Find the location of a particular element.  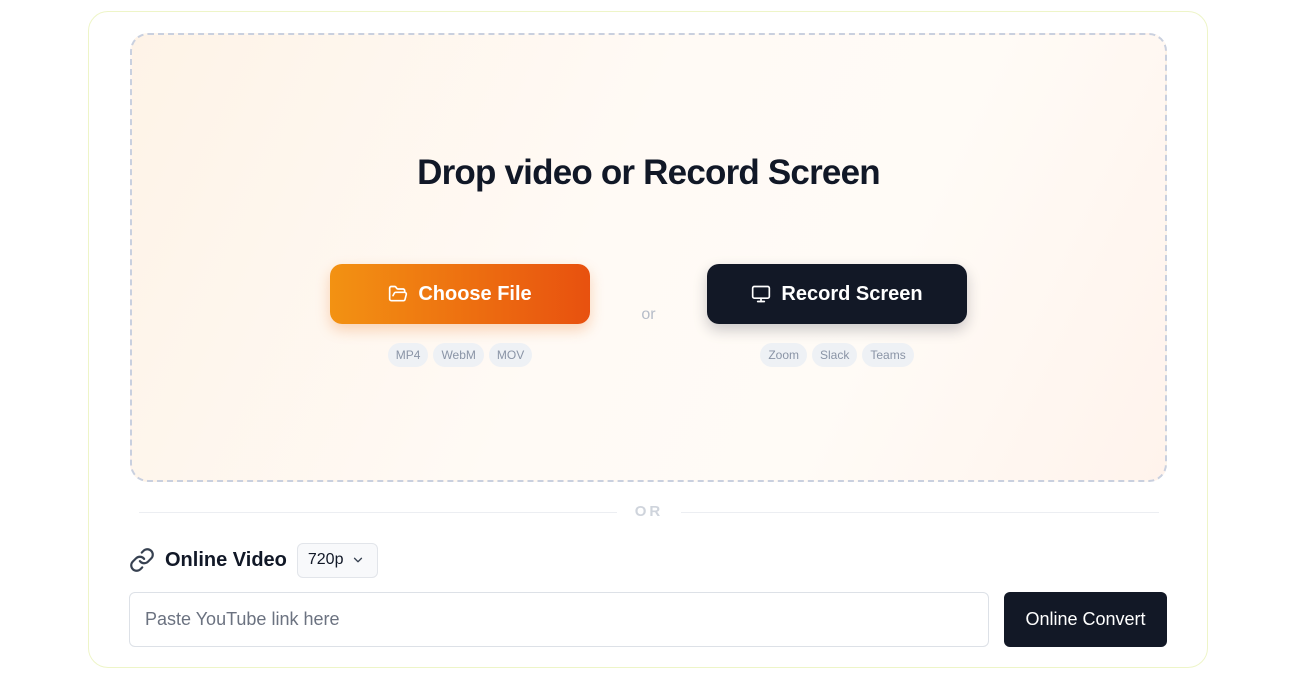

record-screen-button: Record Screen is located at coordinates (837, 294).